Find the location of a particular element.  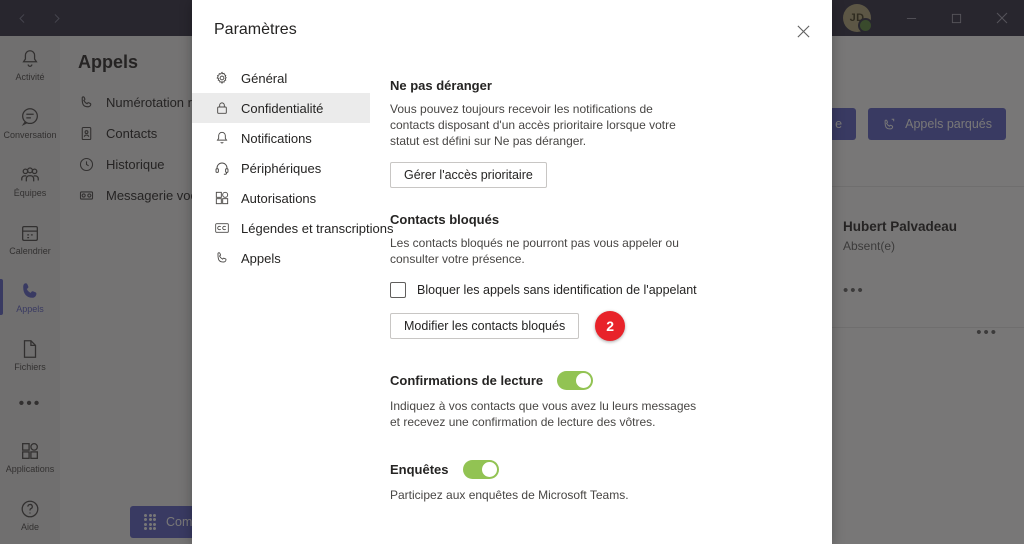

cc-icon is located at coordinates (222, 228).